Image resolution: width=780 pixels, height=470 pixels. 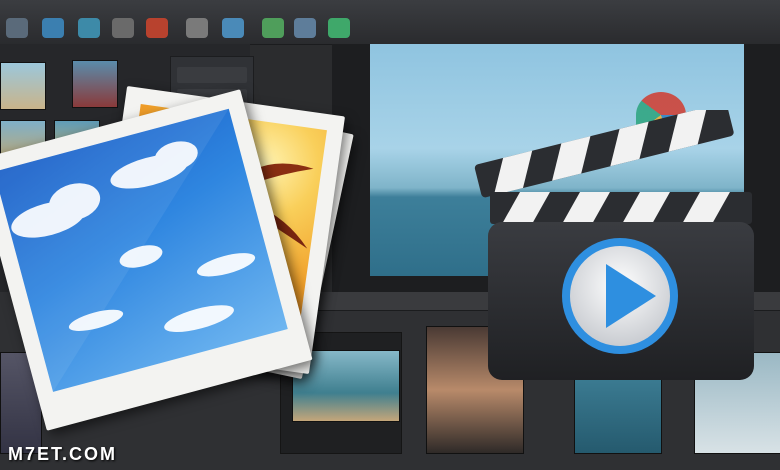 I want to click on watermark-text: M7ET.COM, so click(x=63, y=454).